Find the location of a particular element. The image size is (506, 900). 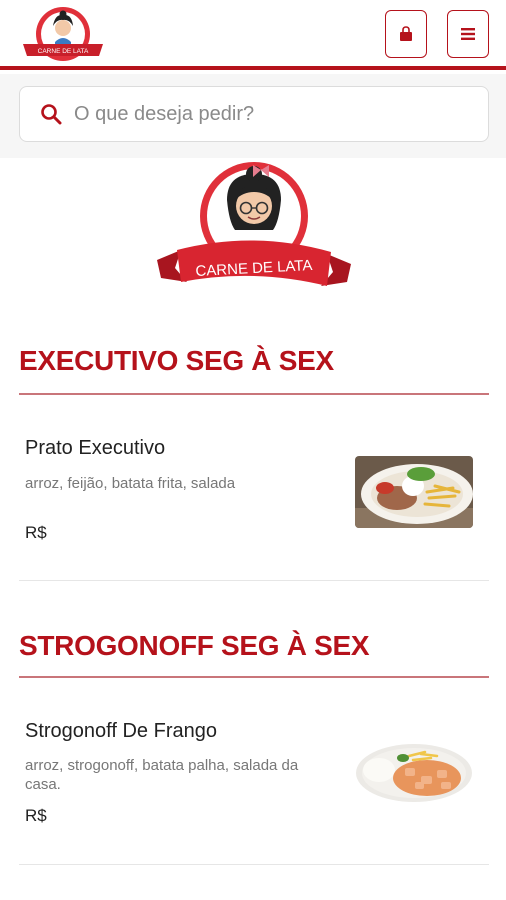

cart-button is located at coordinates (406, 34).